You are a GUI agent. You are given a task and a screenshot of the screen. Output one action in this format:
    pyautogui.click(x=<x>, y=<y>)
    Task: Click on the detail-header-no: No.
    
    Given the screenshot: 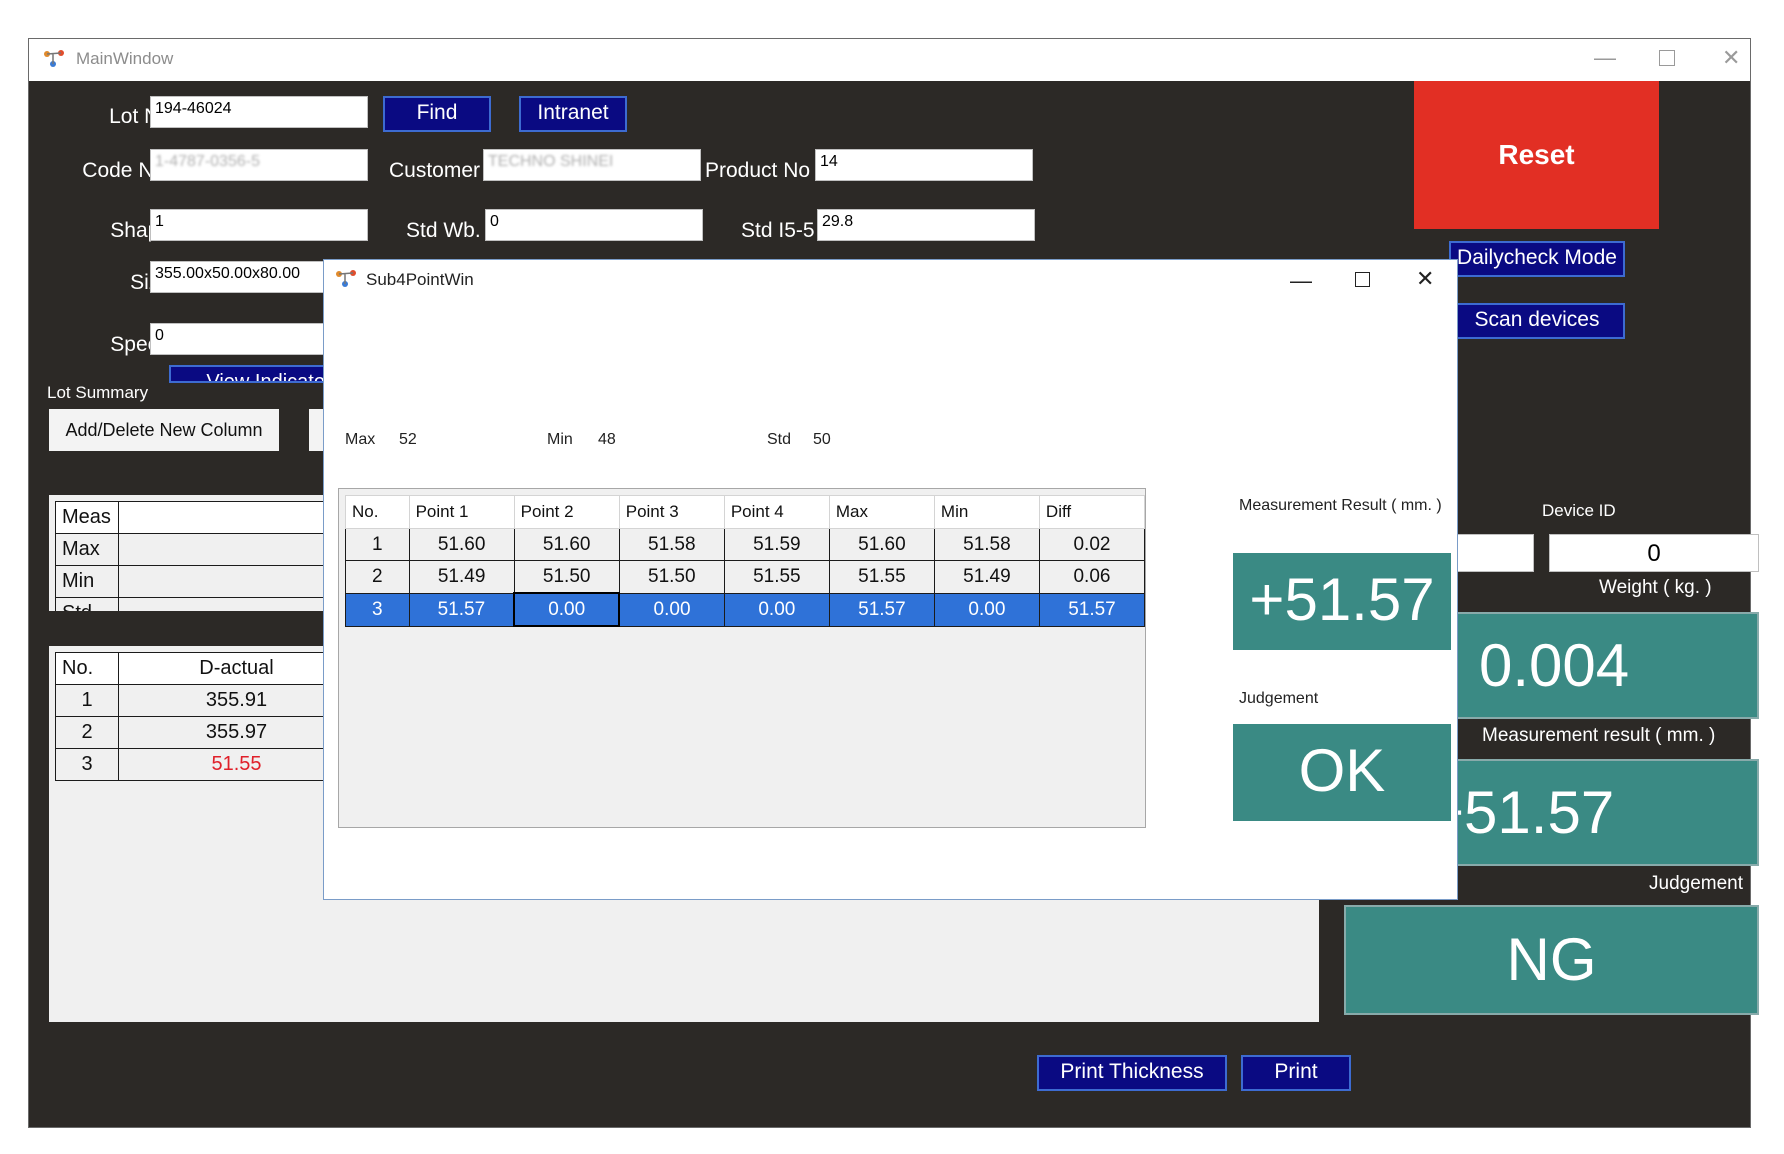 What is the action you would take?
    pyautogui.click(x=87, y=668)
    